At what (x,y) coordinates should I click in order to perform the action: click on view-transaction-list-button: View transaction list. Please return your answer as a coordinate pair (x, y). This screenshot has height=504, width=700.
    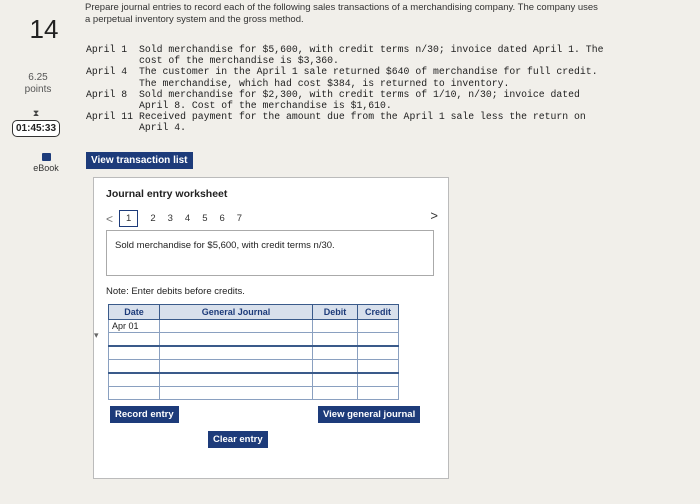
    Looking at the image, I should click on (139, 160).